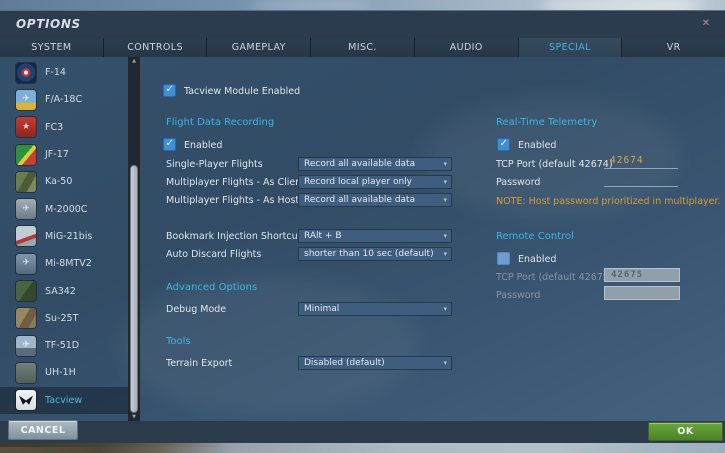  I want to click on remote-tcp-port-input, so click(642, 275).